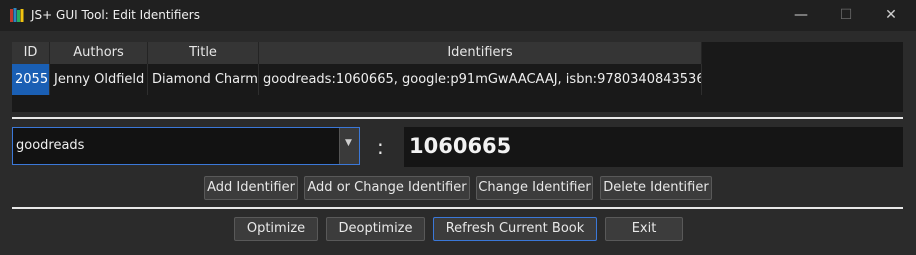 Image resolution: width=916 pixels, height=255 pixels. Describe the element at coordinates (17, 15) in the screenshot. I see `bookshelf-icon` at that location.